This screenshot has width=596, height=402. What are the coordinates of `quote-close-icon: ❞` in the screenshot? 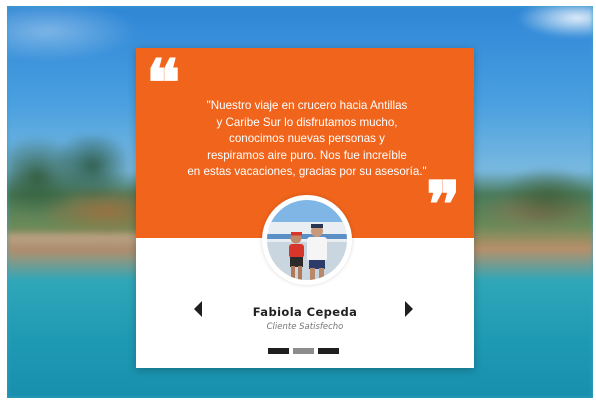 It's located at (443, 205).